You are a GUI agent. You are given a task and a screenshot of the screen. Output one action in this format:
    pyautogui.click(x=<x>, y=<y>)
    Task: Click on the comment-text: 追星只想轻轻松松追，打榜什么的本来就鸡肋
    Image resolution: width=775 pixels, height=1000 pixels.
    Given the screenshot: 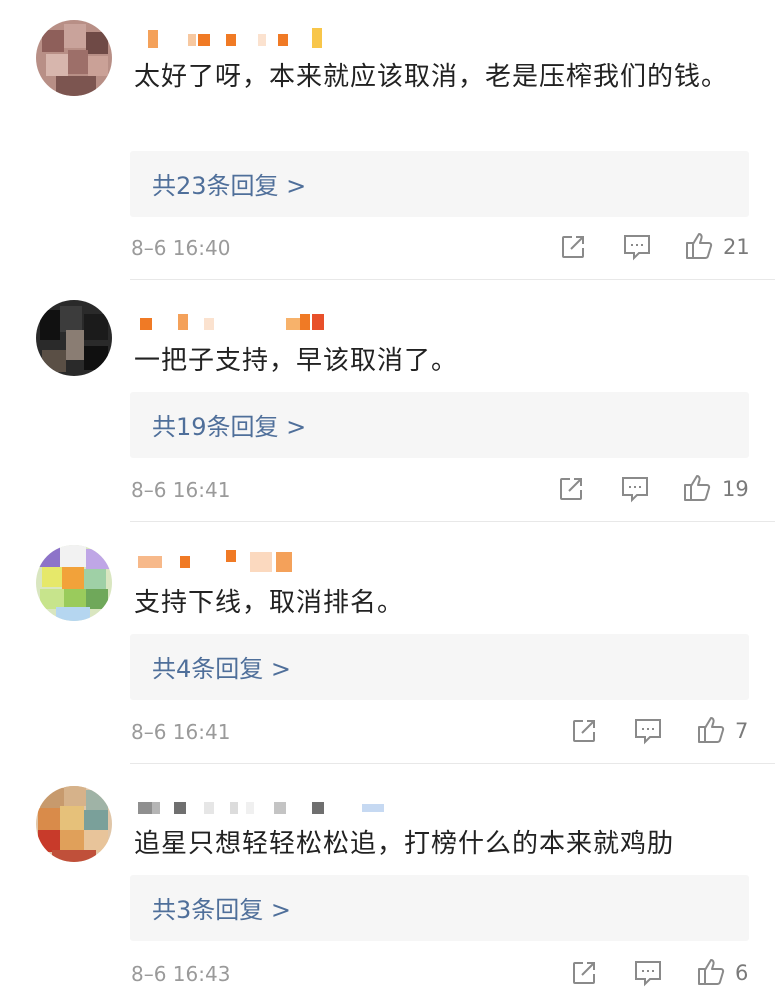 What is the action you would take?
    pyautogui.click(x=404, y=844)
    